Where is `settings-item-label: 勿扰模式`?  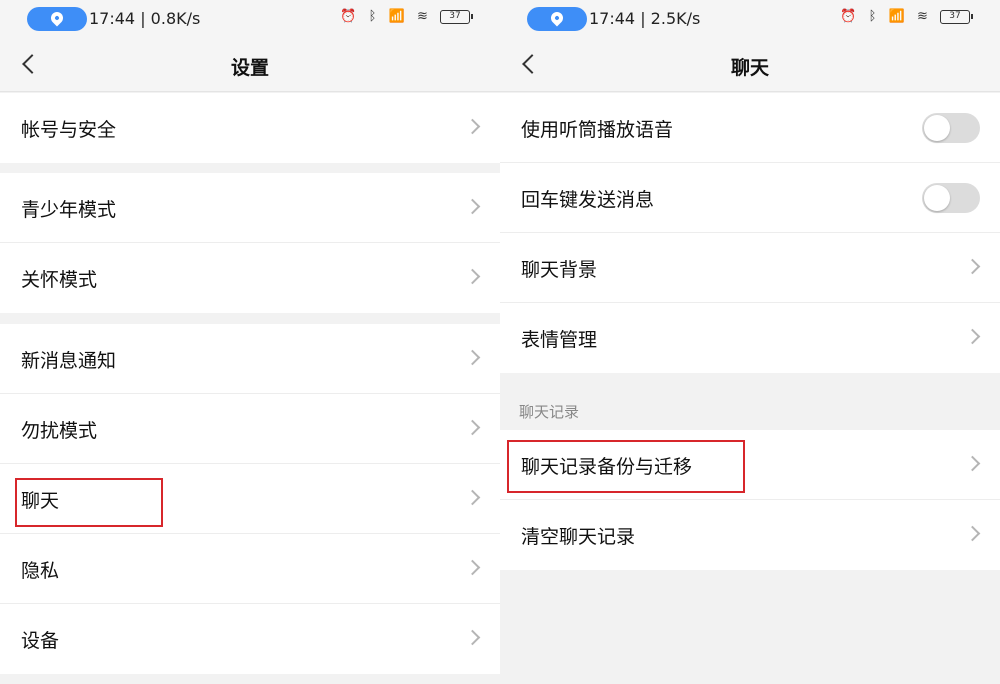 settings-item-label: 勿扰模式 is located at coordinates (59, 431).